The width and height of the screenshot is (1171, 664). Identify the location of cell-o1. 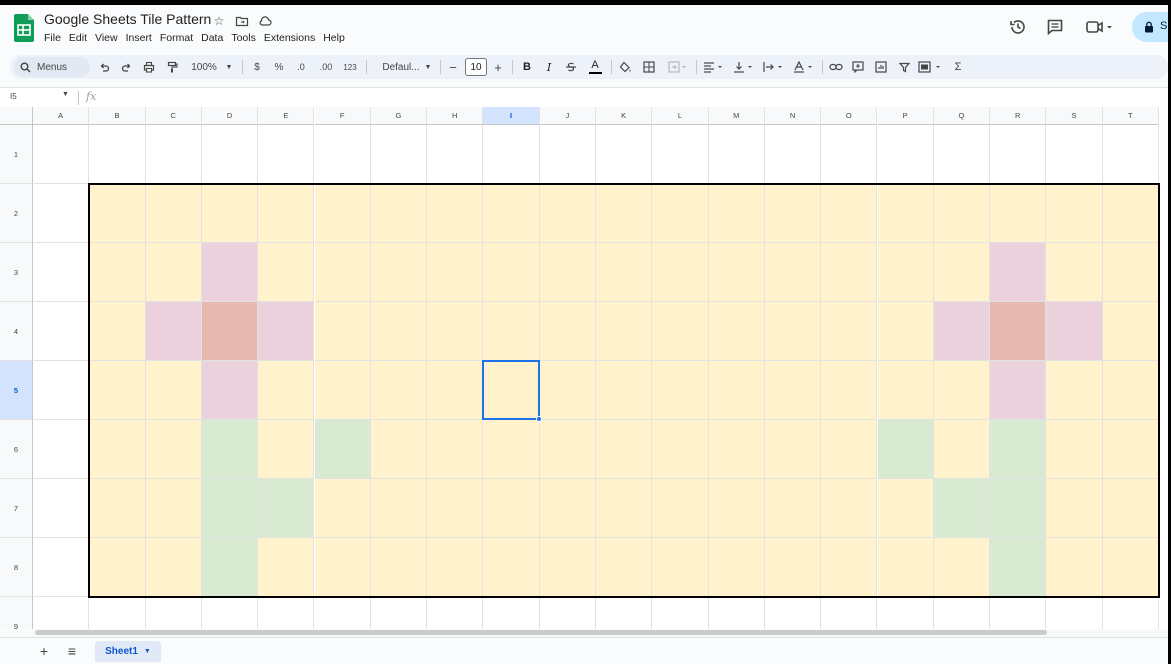
(849, 154).